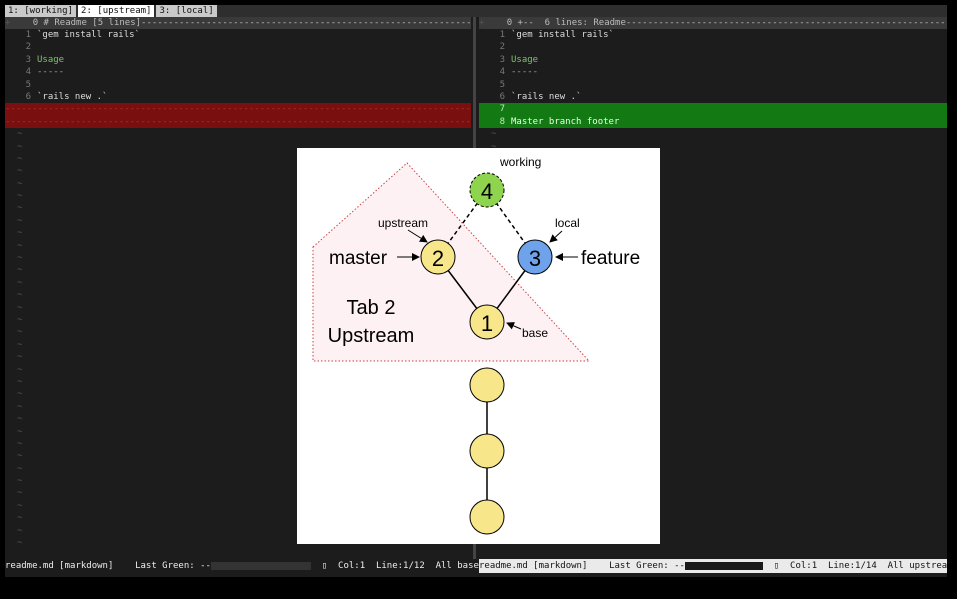  Describe the element at coordinates (487, 323) in the screenshot. I see `node-label: 1` at that location.